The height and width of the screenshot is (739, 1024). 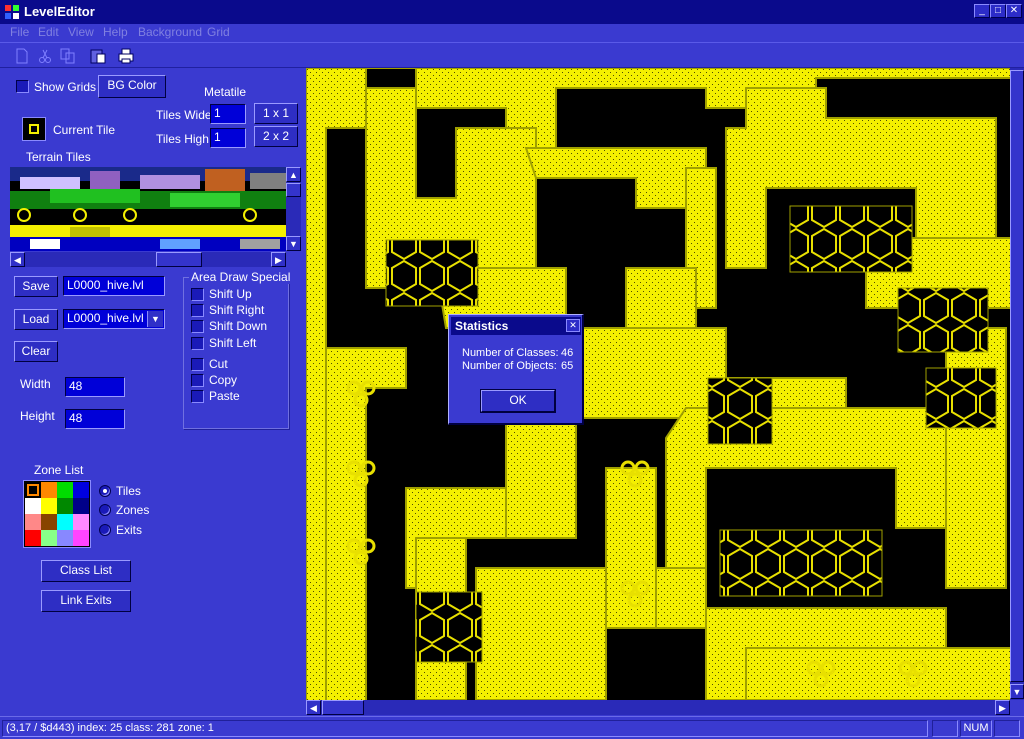 What do you see at coordinates (218, 32) in the screenshot?
I see `menu-grid: Grid` at bounding box center [218, 32].